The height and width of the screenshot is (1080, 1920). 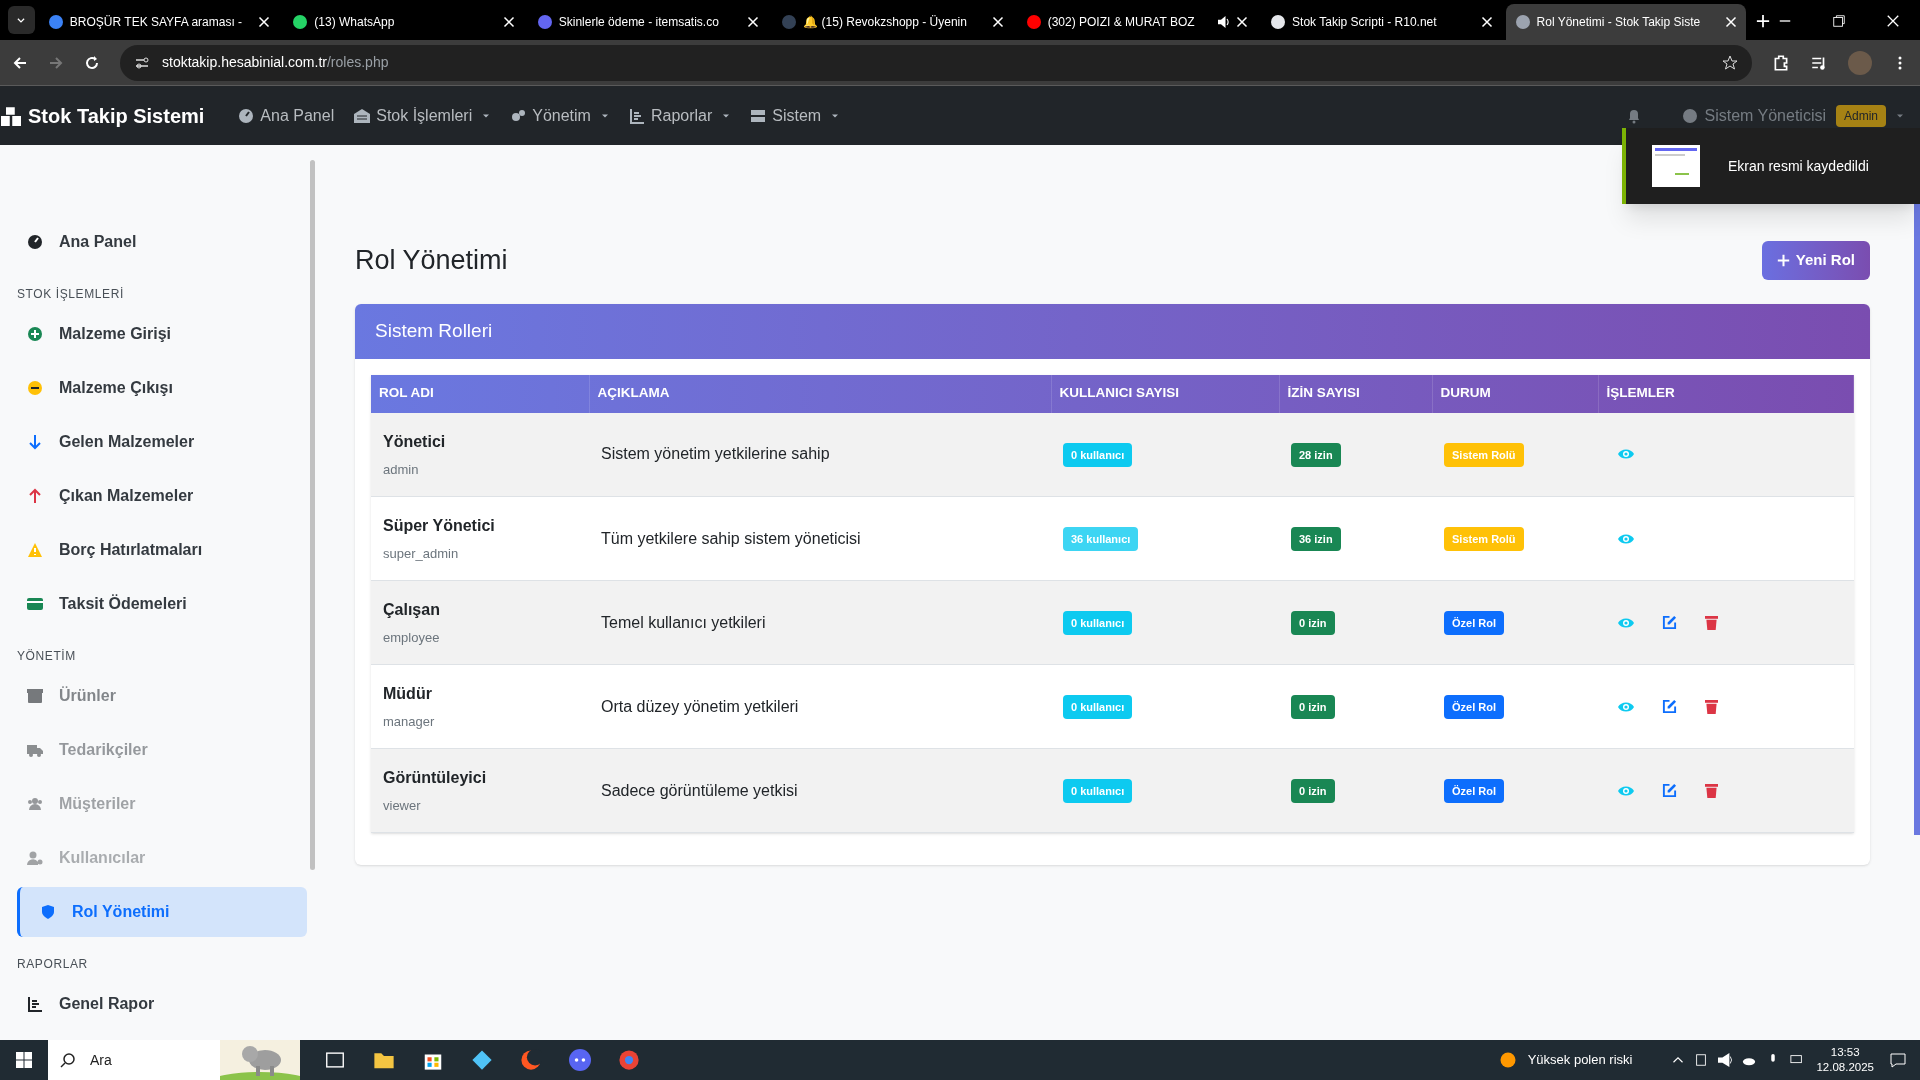 What do you see at coordinates (422, 115) in the screenshot?
I see `nav-link: Stok İşlemleri` at bounding box center [422, 115].